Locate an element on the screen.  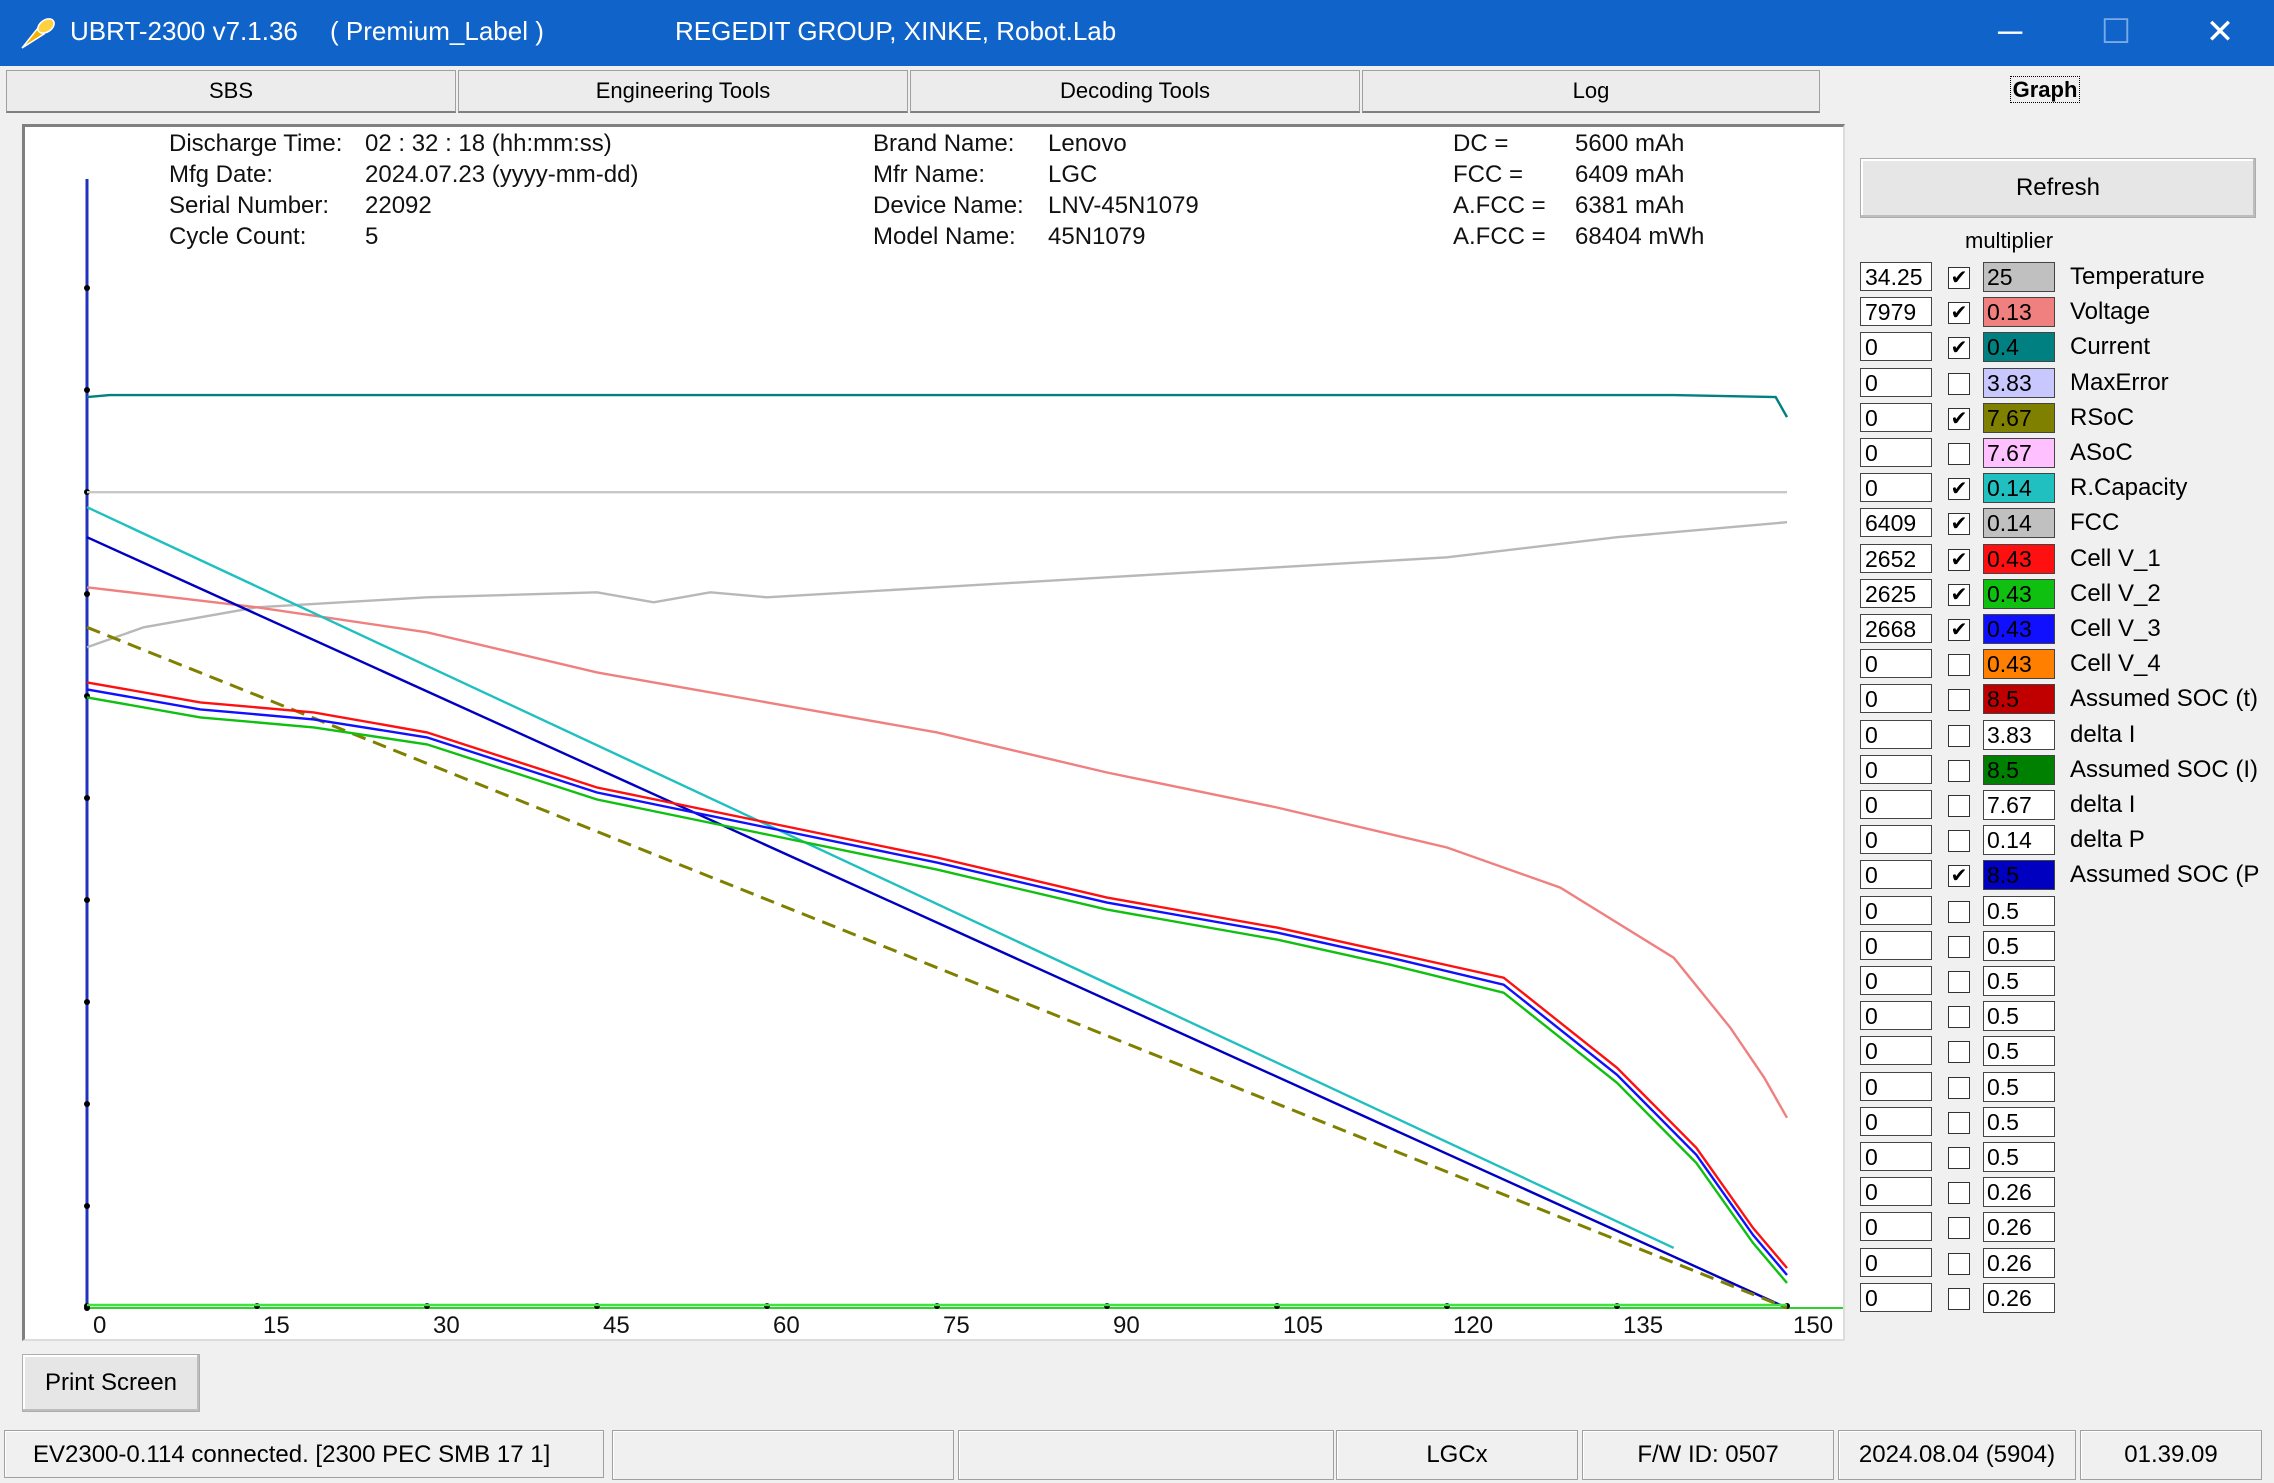
maximize-button: ☐ is located at coordinates (2116, 33).